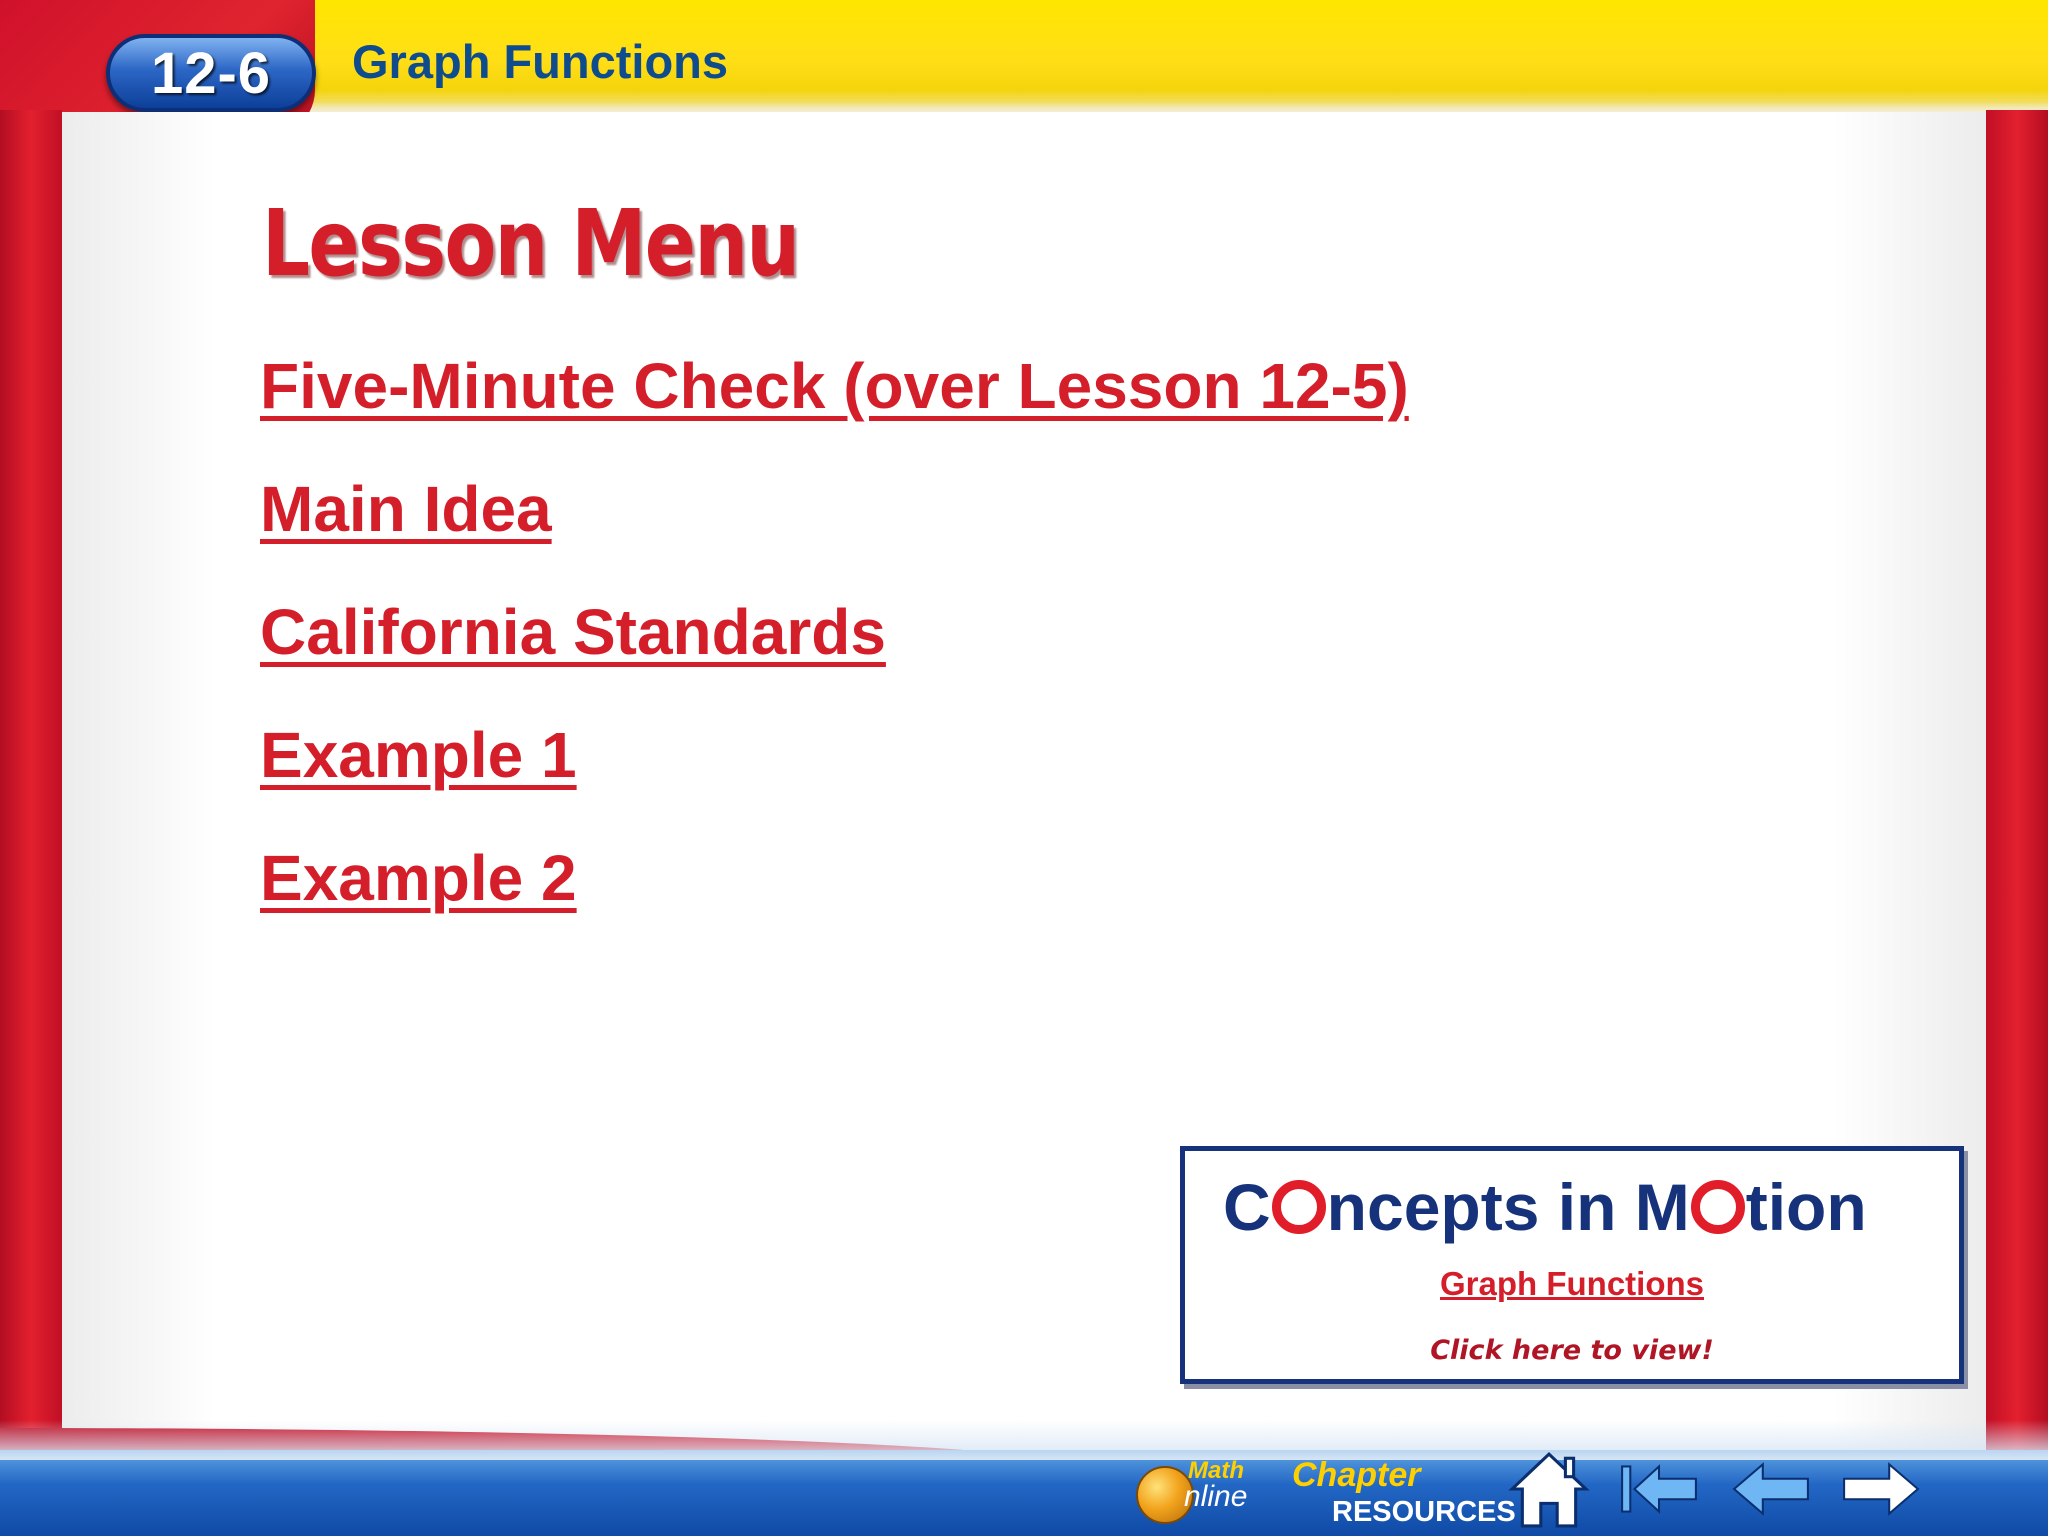 The image size is (2048, 1536). What do you see at coordinates (1659, 1489) in the screenshot?
I see `first-slide-icon` at bounding box center [1659, 1489].